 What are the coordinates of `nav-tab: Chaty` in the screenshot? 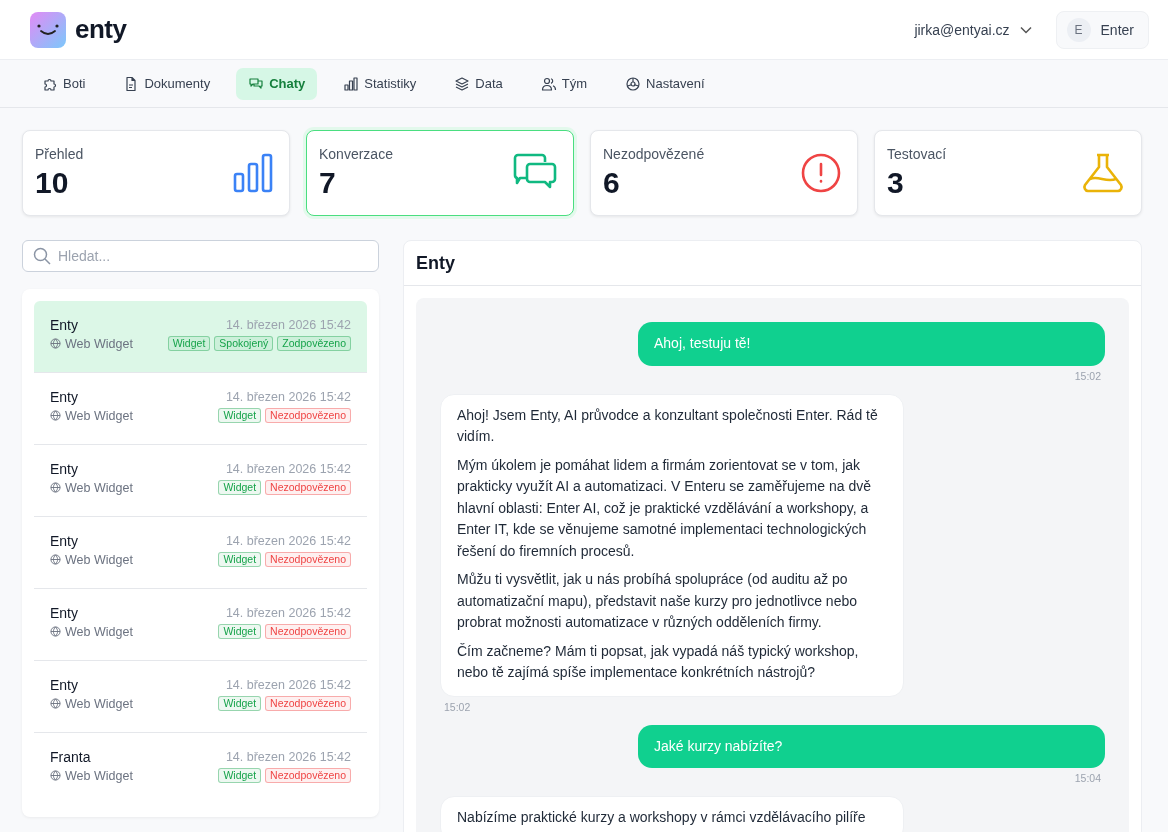 It's located at (277, 83).